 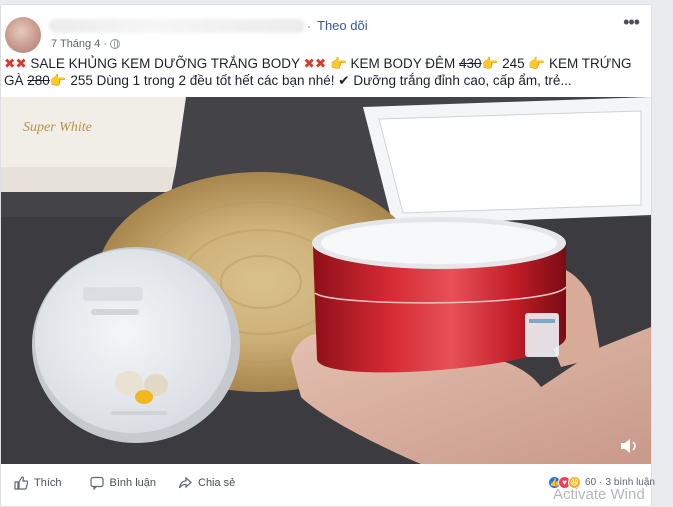 What do you see at coordinates (342, 25) in the screenshot?
I see `follow-button: Theo dõi` at bounding box center [342, 25].